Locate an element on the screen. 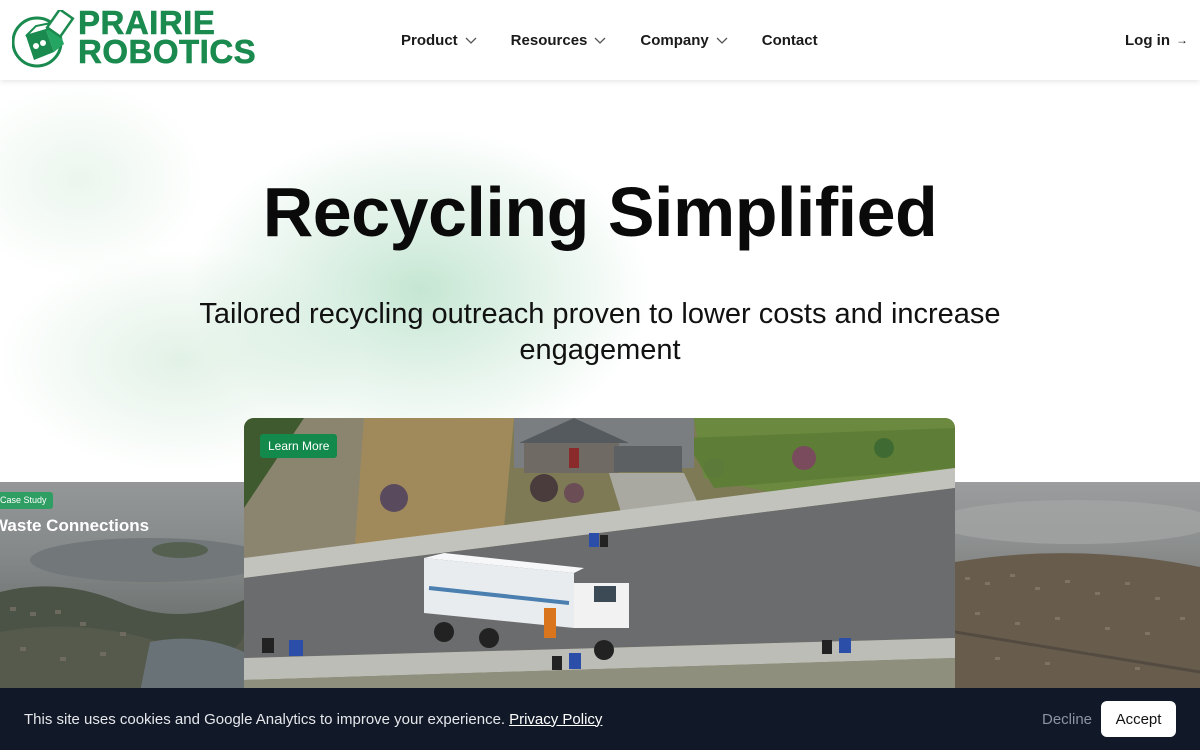  brand-name: PRAIRIE ROBOTICS is located at coordinates (167, 38).